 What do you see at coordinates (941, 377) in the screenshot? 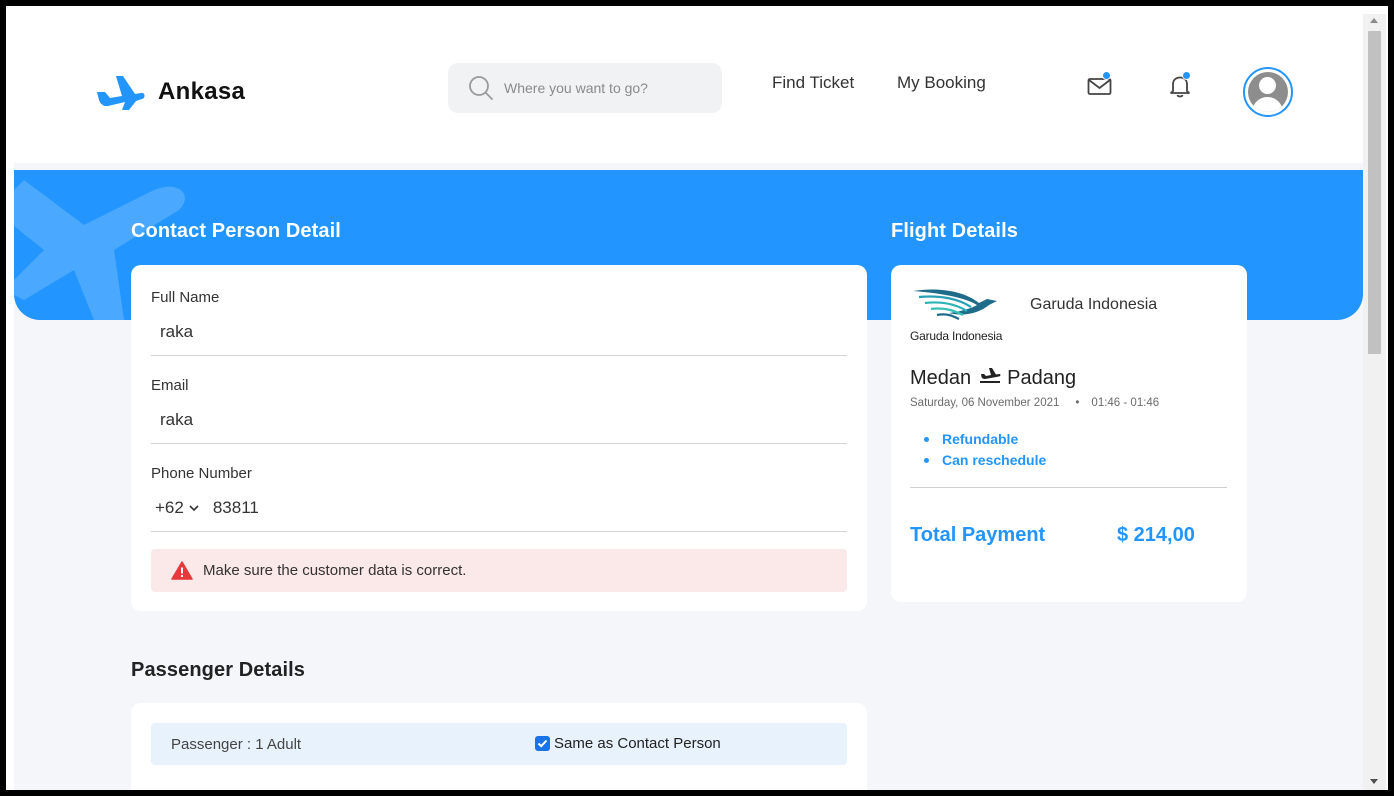
I see `origin-city: Medan` at bounding box center [941, 377].